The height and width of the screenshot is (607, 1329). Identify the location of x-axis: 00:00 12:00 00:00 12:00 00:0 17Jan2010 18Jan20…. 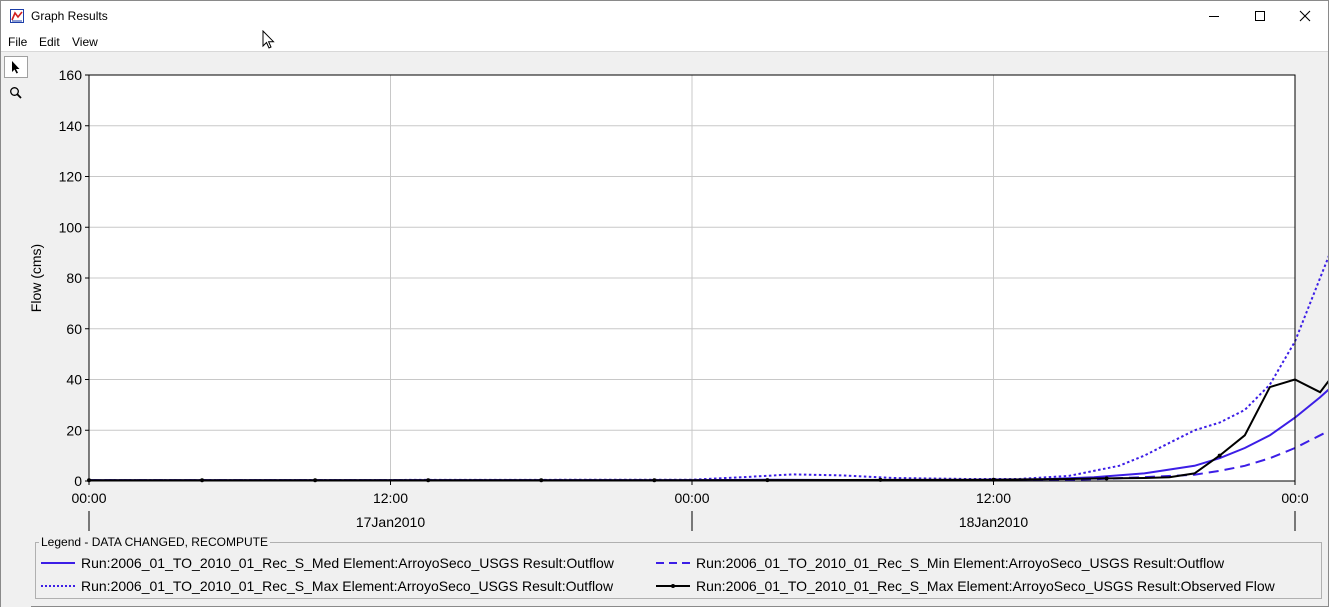
(690, 506).